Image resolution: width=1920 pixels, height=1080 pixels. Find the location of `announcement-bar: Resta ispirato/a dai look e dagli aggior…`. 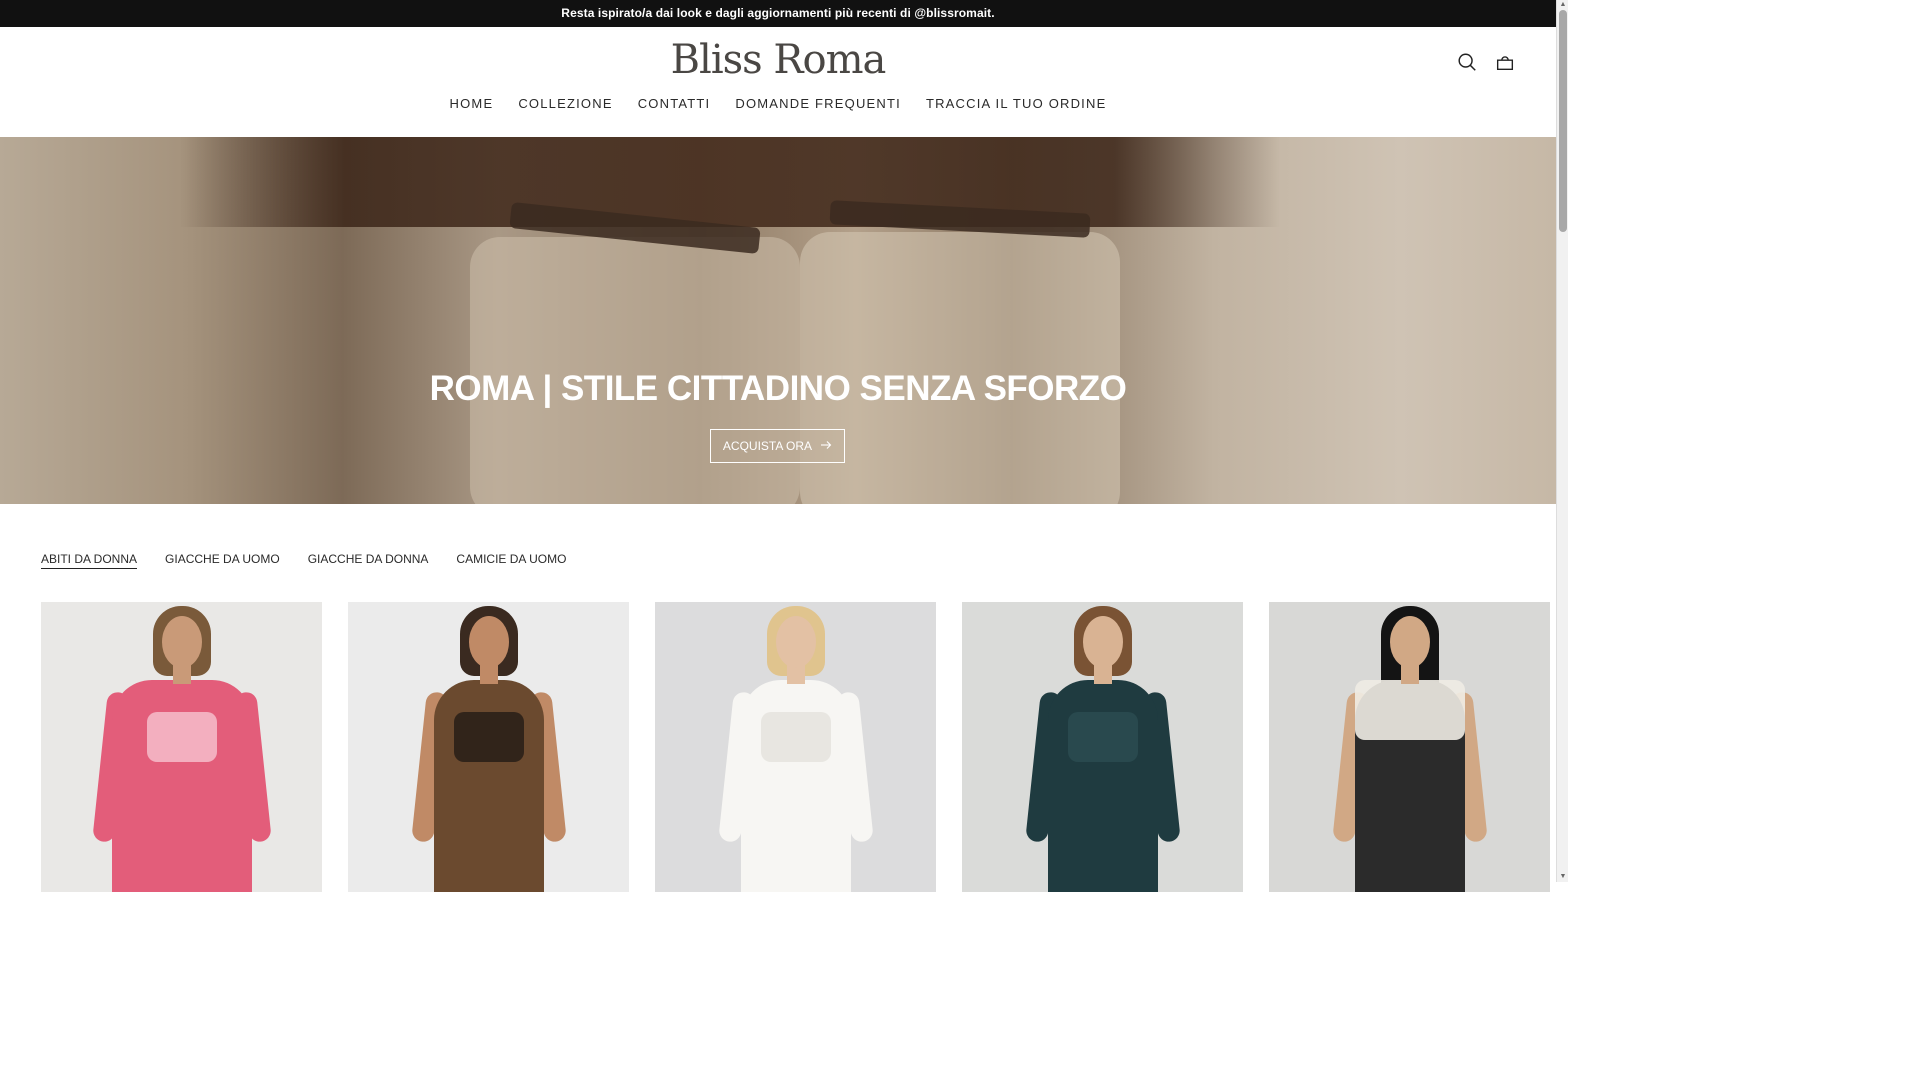

announcement-bar: Resta ispirato/a dai look e dagli aggior… is located at coordinates (778, 13).